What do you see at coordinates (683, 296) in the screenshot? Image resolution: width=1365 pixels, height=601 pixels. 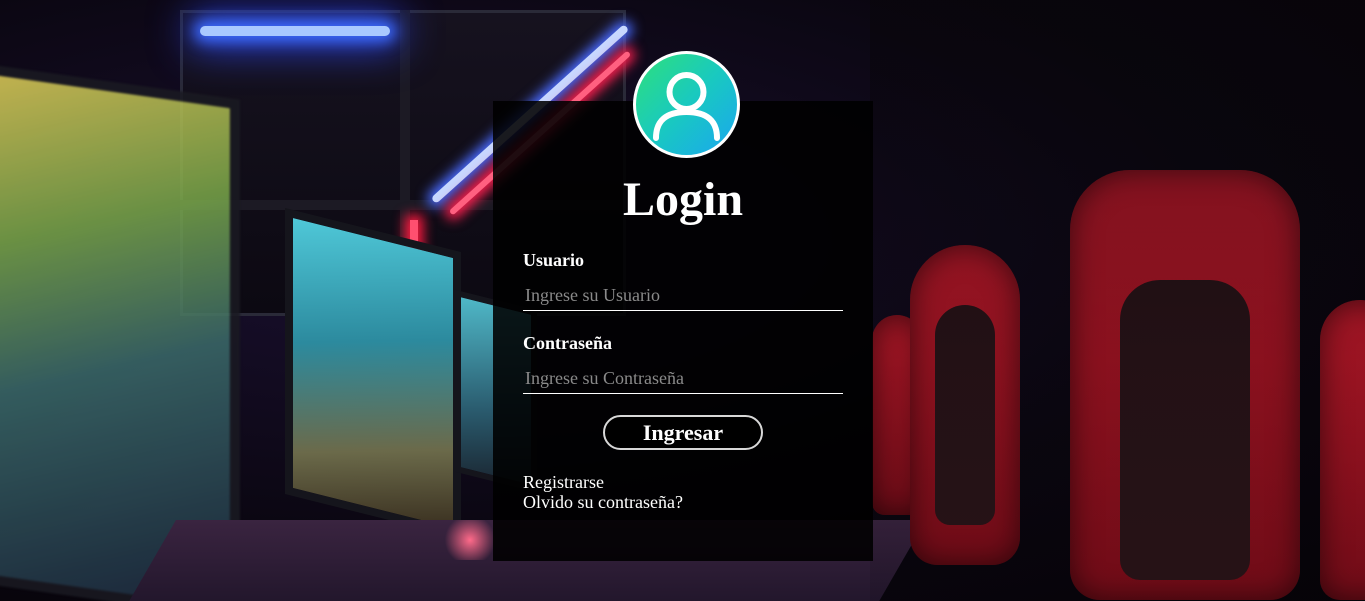 I see `username-input` at bounding box center [683, 296].